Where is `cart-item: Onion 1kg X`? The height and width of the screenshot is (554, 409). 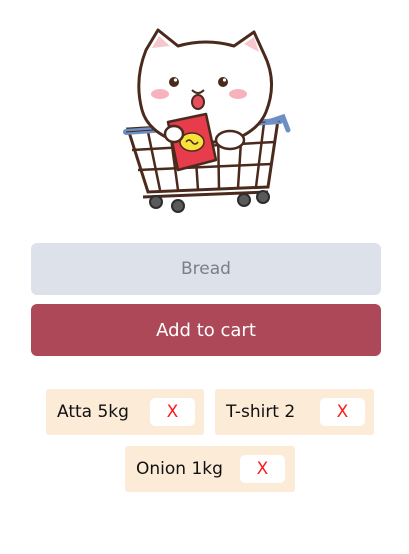 cart-item: Onion 1kg X is located at coordinates (210, 469).